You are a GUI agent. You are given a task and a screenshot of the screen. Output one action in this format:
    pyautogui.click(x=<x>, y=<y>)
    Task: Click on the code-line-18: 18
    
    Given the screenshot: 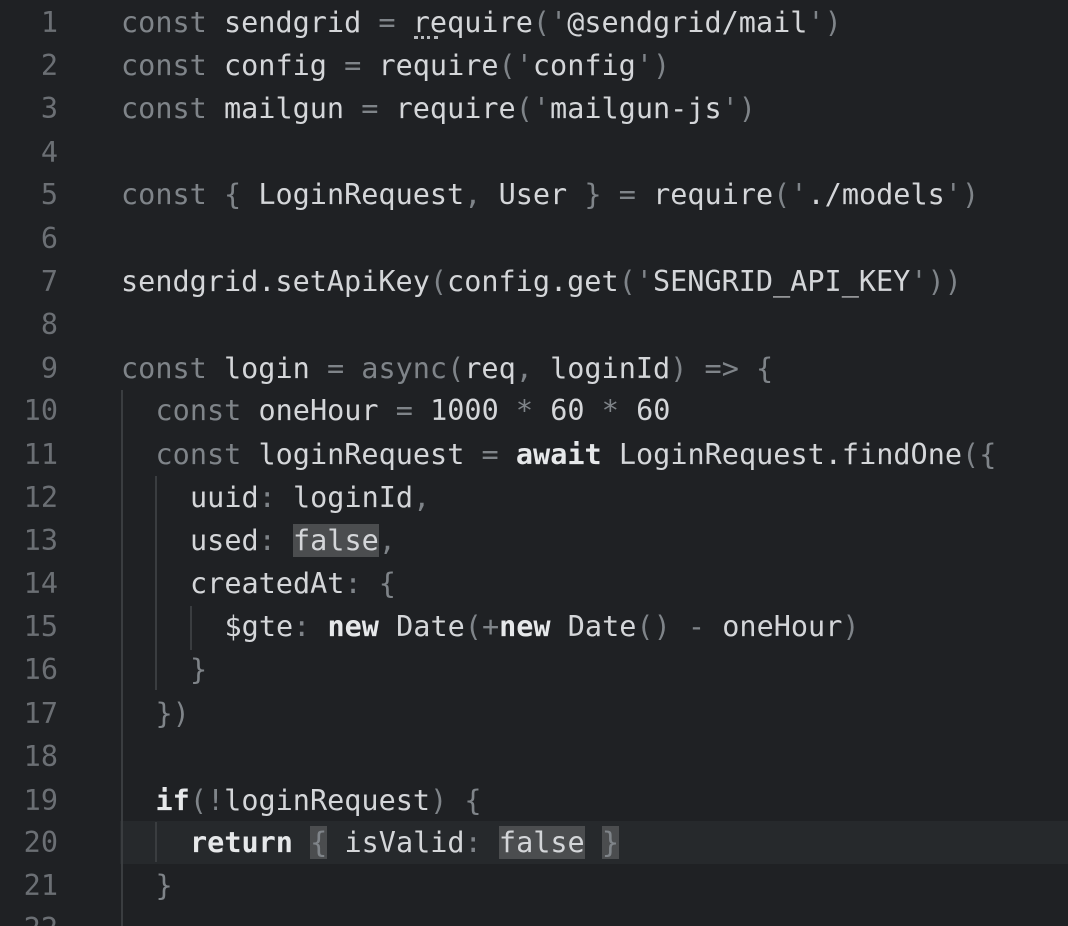 What is the action you would take?
    pyautogui.click(x=534, y=756)
    